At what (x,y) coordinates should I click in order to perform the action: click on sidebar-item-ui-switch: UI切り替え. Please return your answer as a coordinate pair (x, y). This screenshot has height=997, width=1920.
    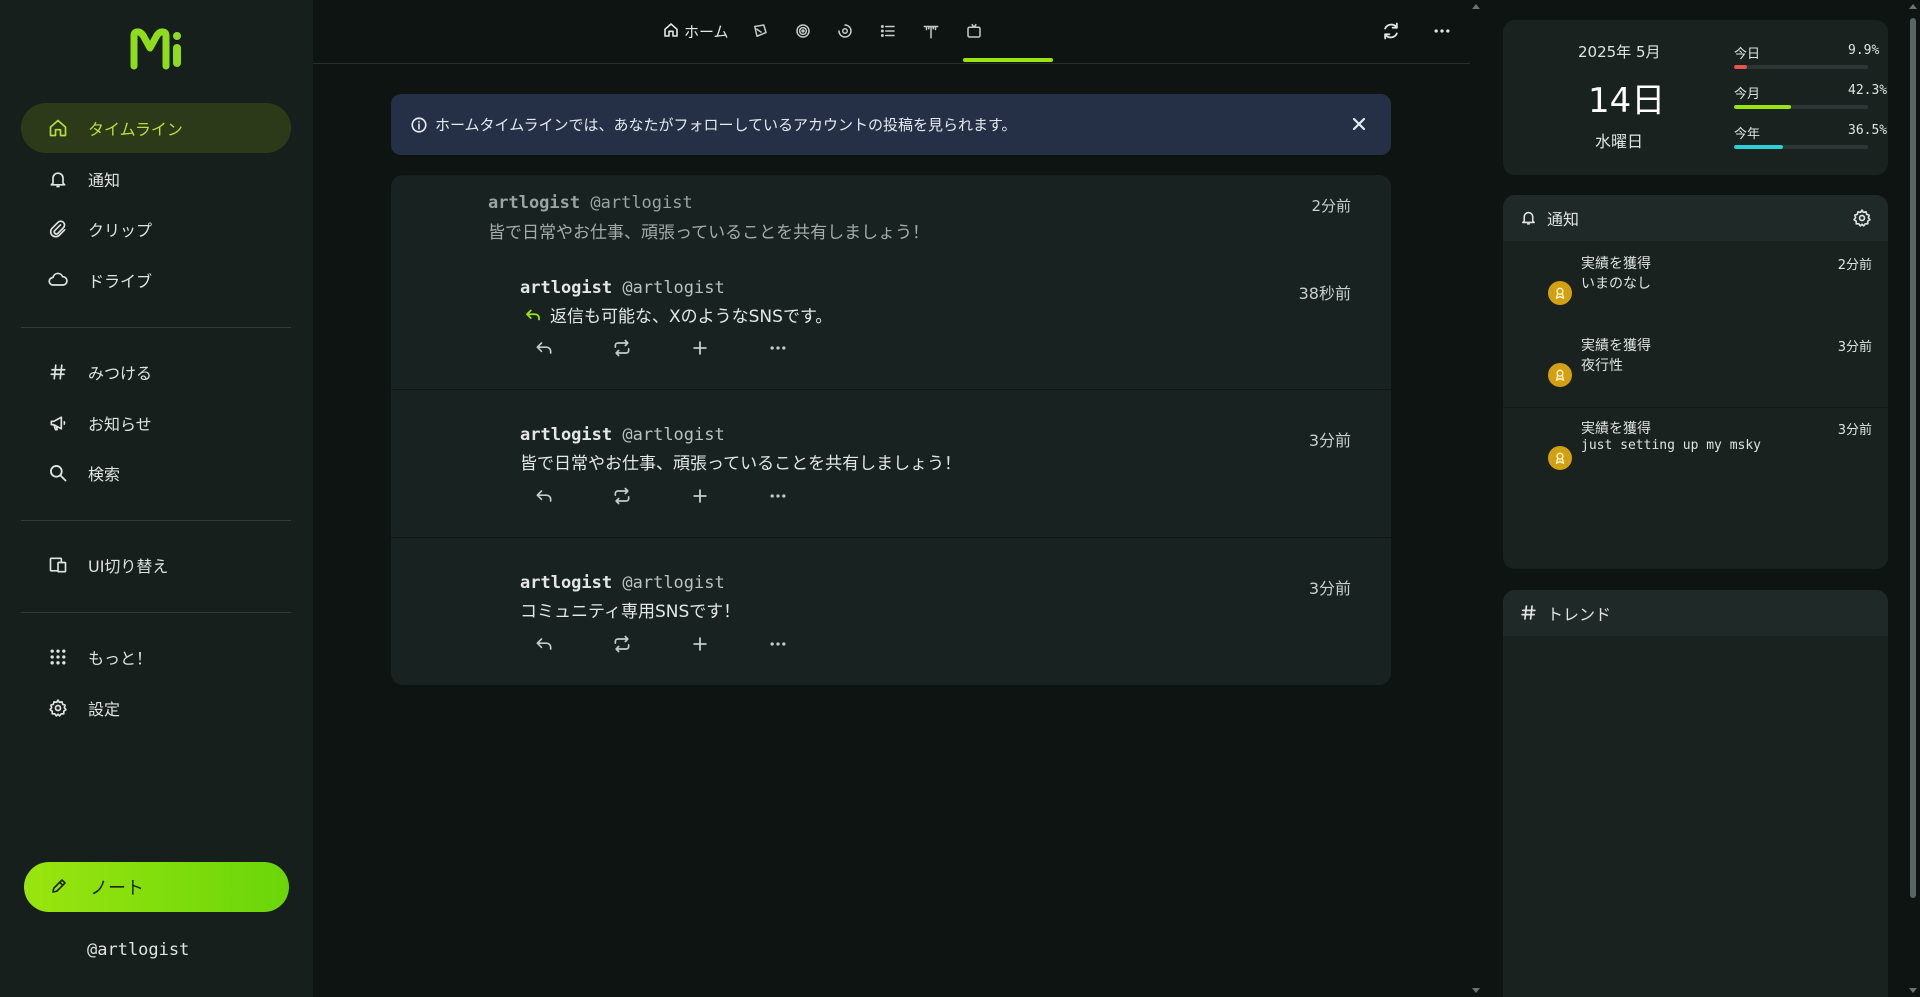
    Looking at the image, I should click on (156, 565).